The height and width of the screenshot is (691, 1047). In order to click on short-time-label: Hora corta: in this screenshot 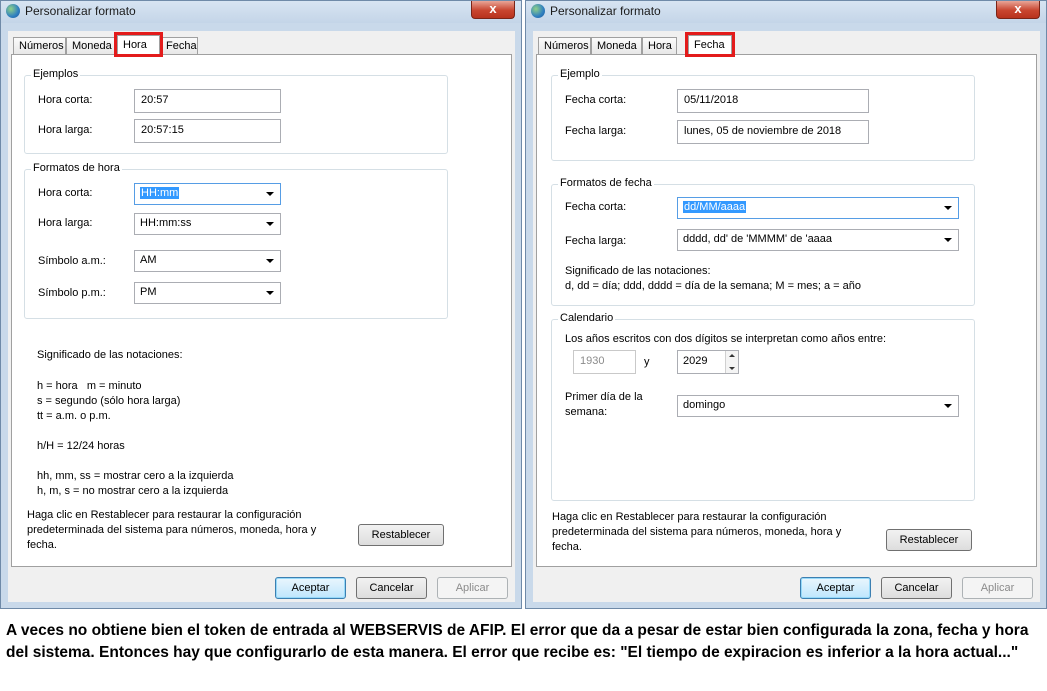, I will do `click(65, 100)`.